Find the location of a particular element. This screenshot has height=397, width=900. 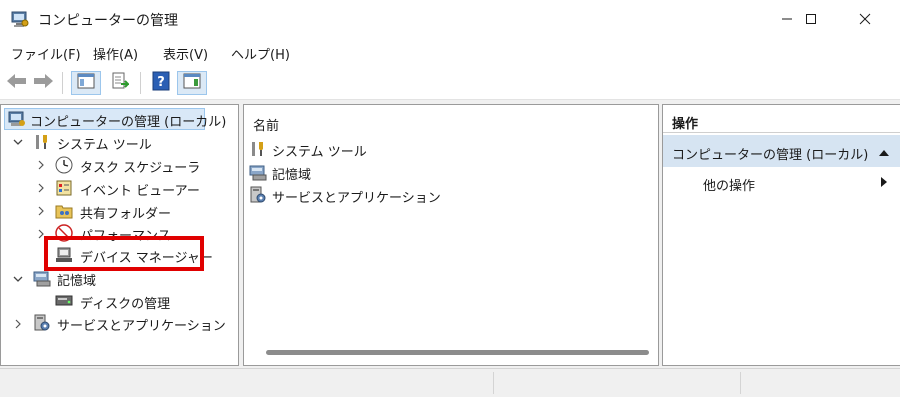

tree-item-event-viewer: イベント ビューアー is located at coordinates (140, 189).